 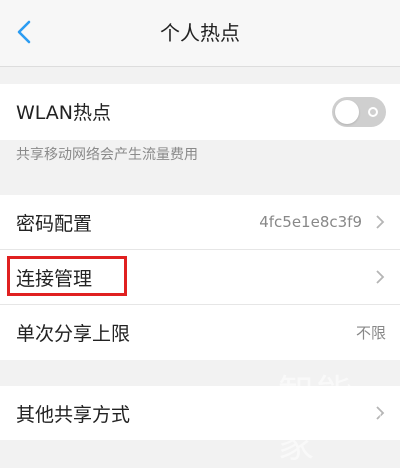 I want to click on password-config-row: 密码配置 4fc5e1e8c3f9, so click(x=200, y=222).